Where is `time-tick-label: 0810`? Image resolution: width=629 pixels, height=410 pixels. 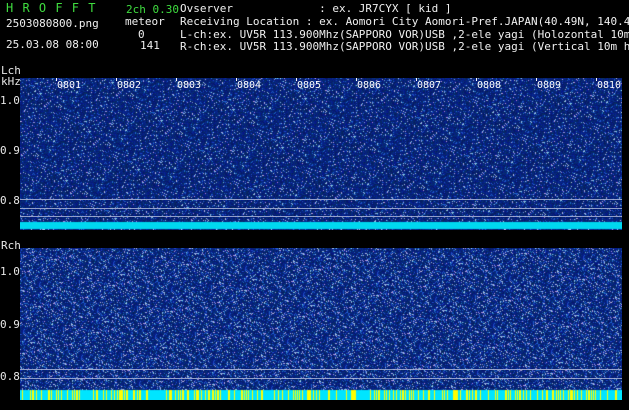 time-tick-label: 0810 is located at coordinates (609, 85).